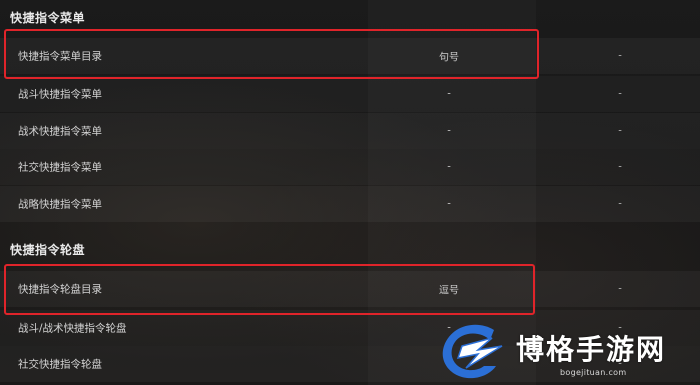 The height and width of the screenshot is (385, 700). Describe the element at coordinates (60, 364) in the screenshot. I see `row-label: 社交快捷指令轮盘` at that location.